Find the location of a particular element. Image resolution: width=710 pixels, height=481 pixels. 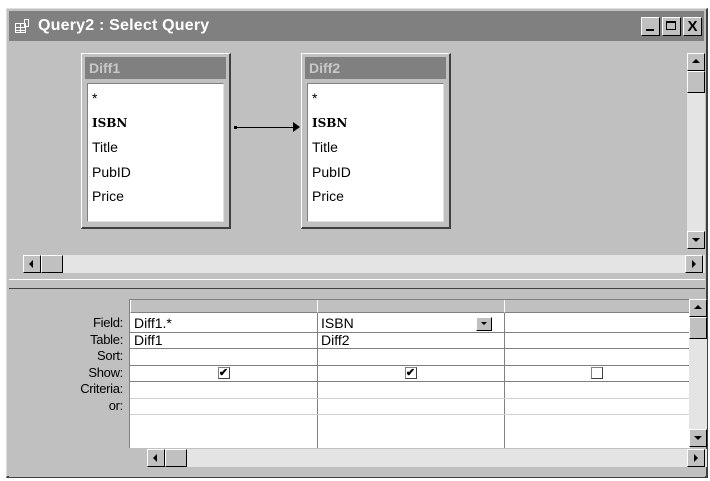

row-label-sort: Sort: is located at coordinates (110, 355).